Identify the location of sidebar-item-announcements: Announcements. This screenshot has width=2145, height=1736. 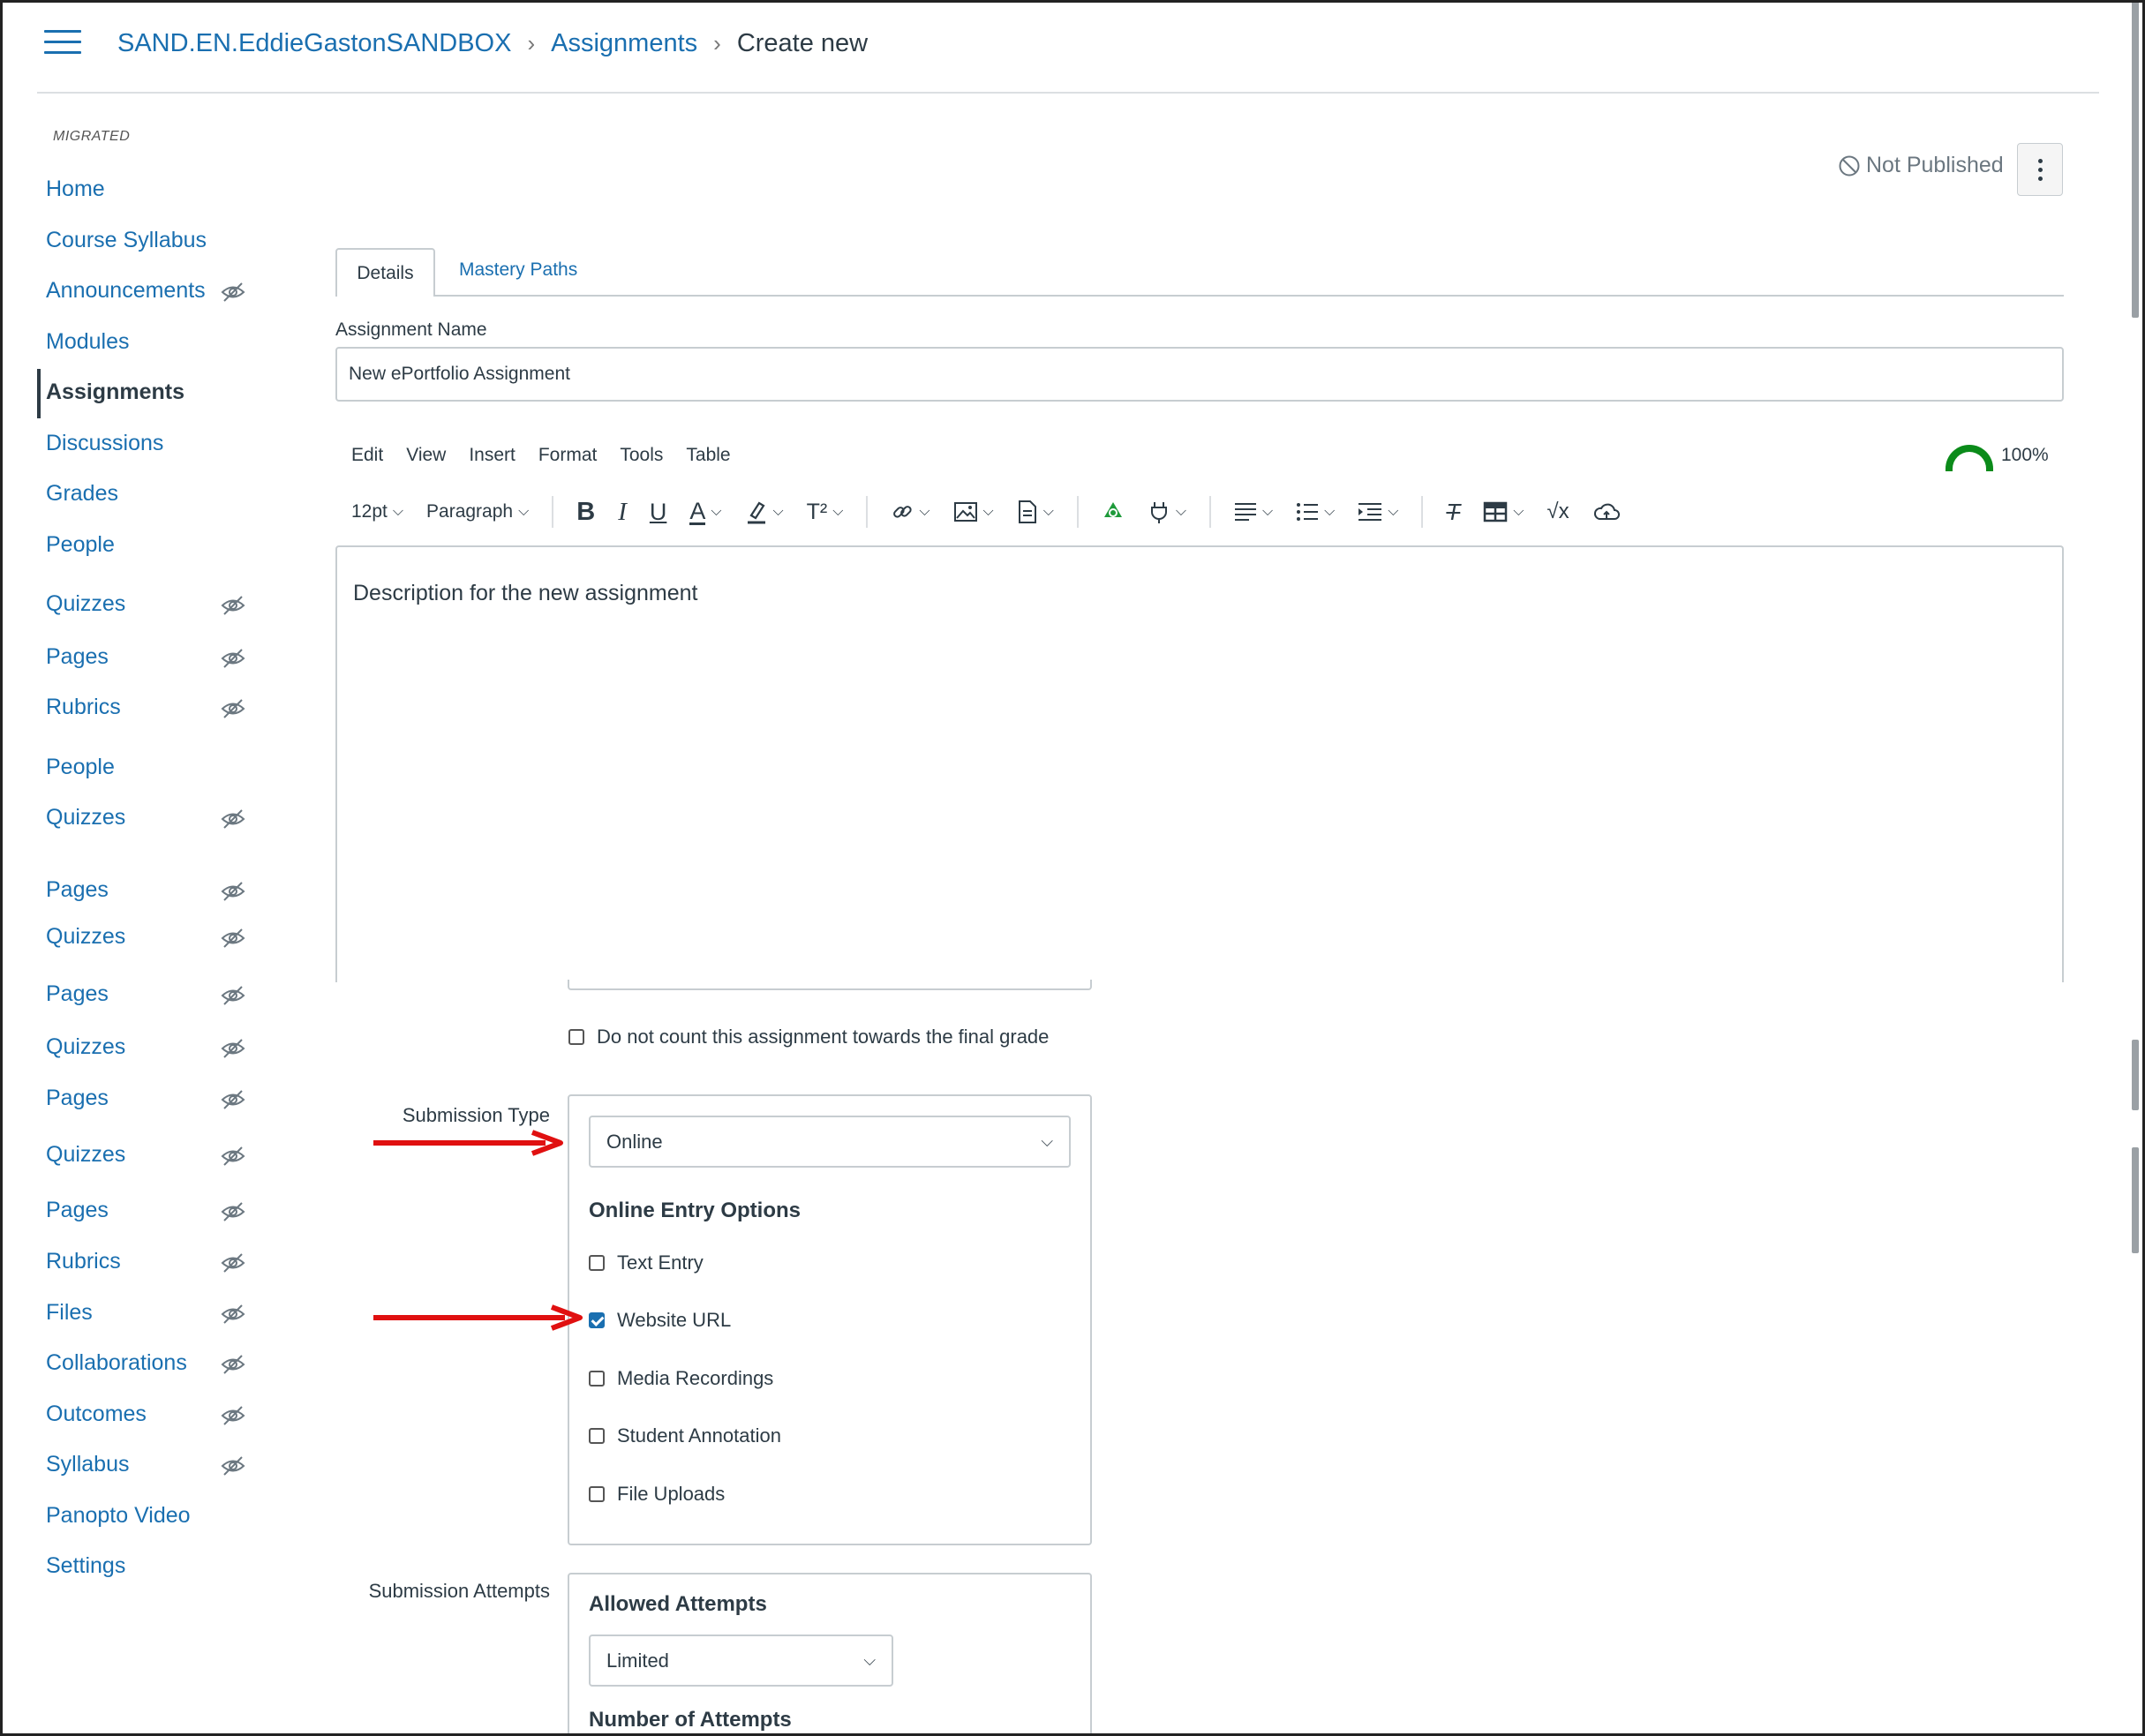
(126, 291).